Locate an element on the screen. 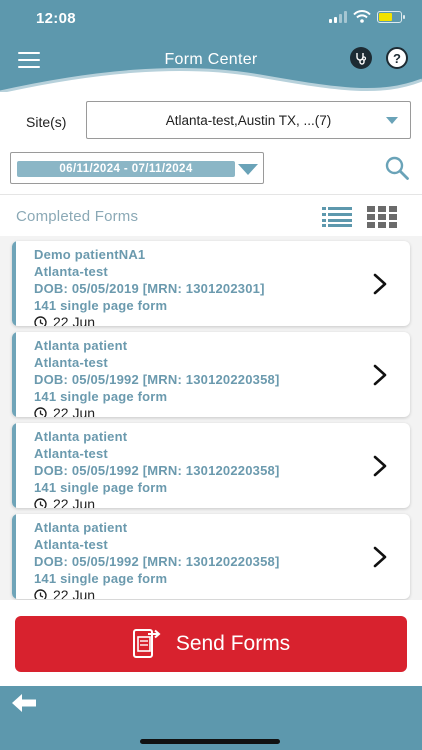 The image size is (422, 750). site-label: Site(s) is located at coordinates (46, 122).